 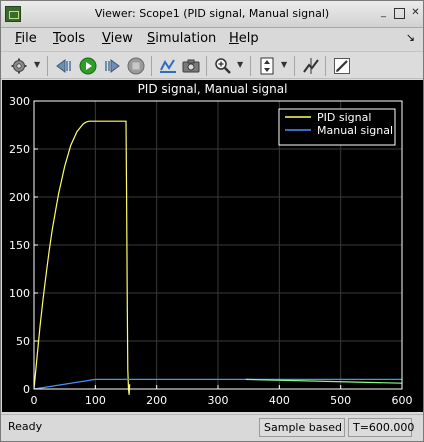 What do you see at coordinates (19, 101) in the screenshot?
I see `y-tick-label: 300` at bounding box center [19, 101].